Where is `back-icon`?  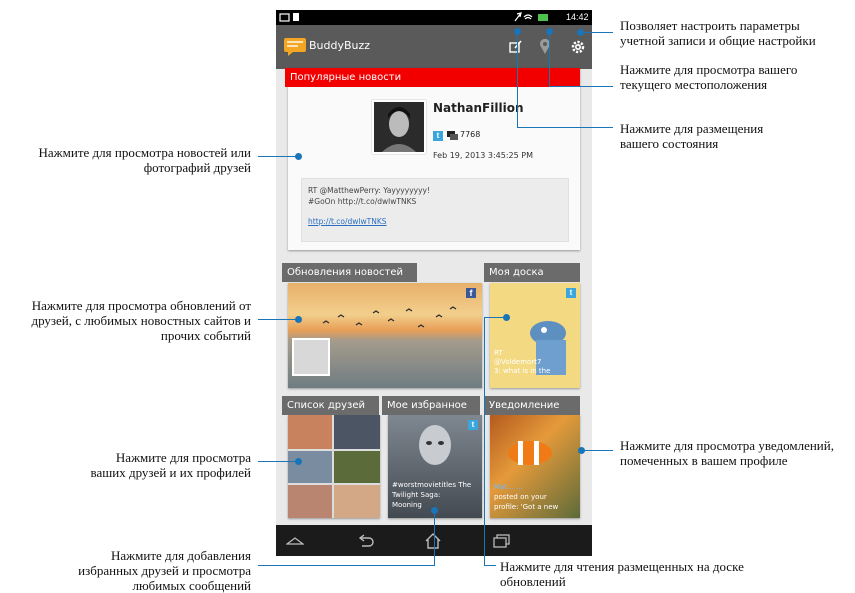
back-icon is located at coordinates (365, 541).